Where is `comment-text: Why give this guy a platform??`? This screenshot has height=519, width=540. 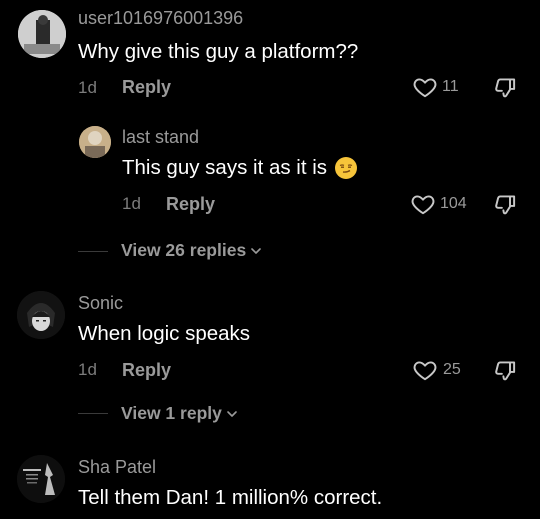 comment-text: Why give this guy a platform?? is located at coordinates (218, 51).